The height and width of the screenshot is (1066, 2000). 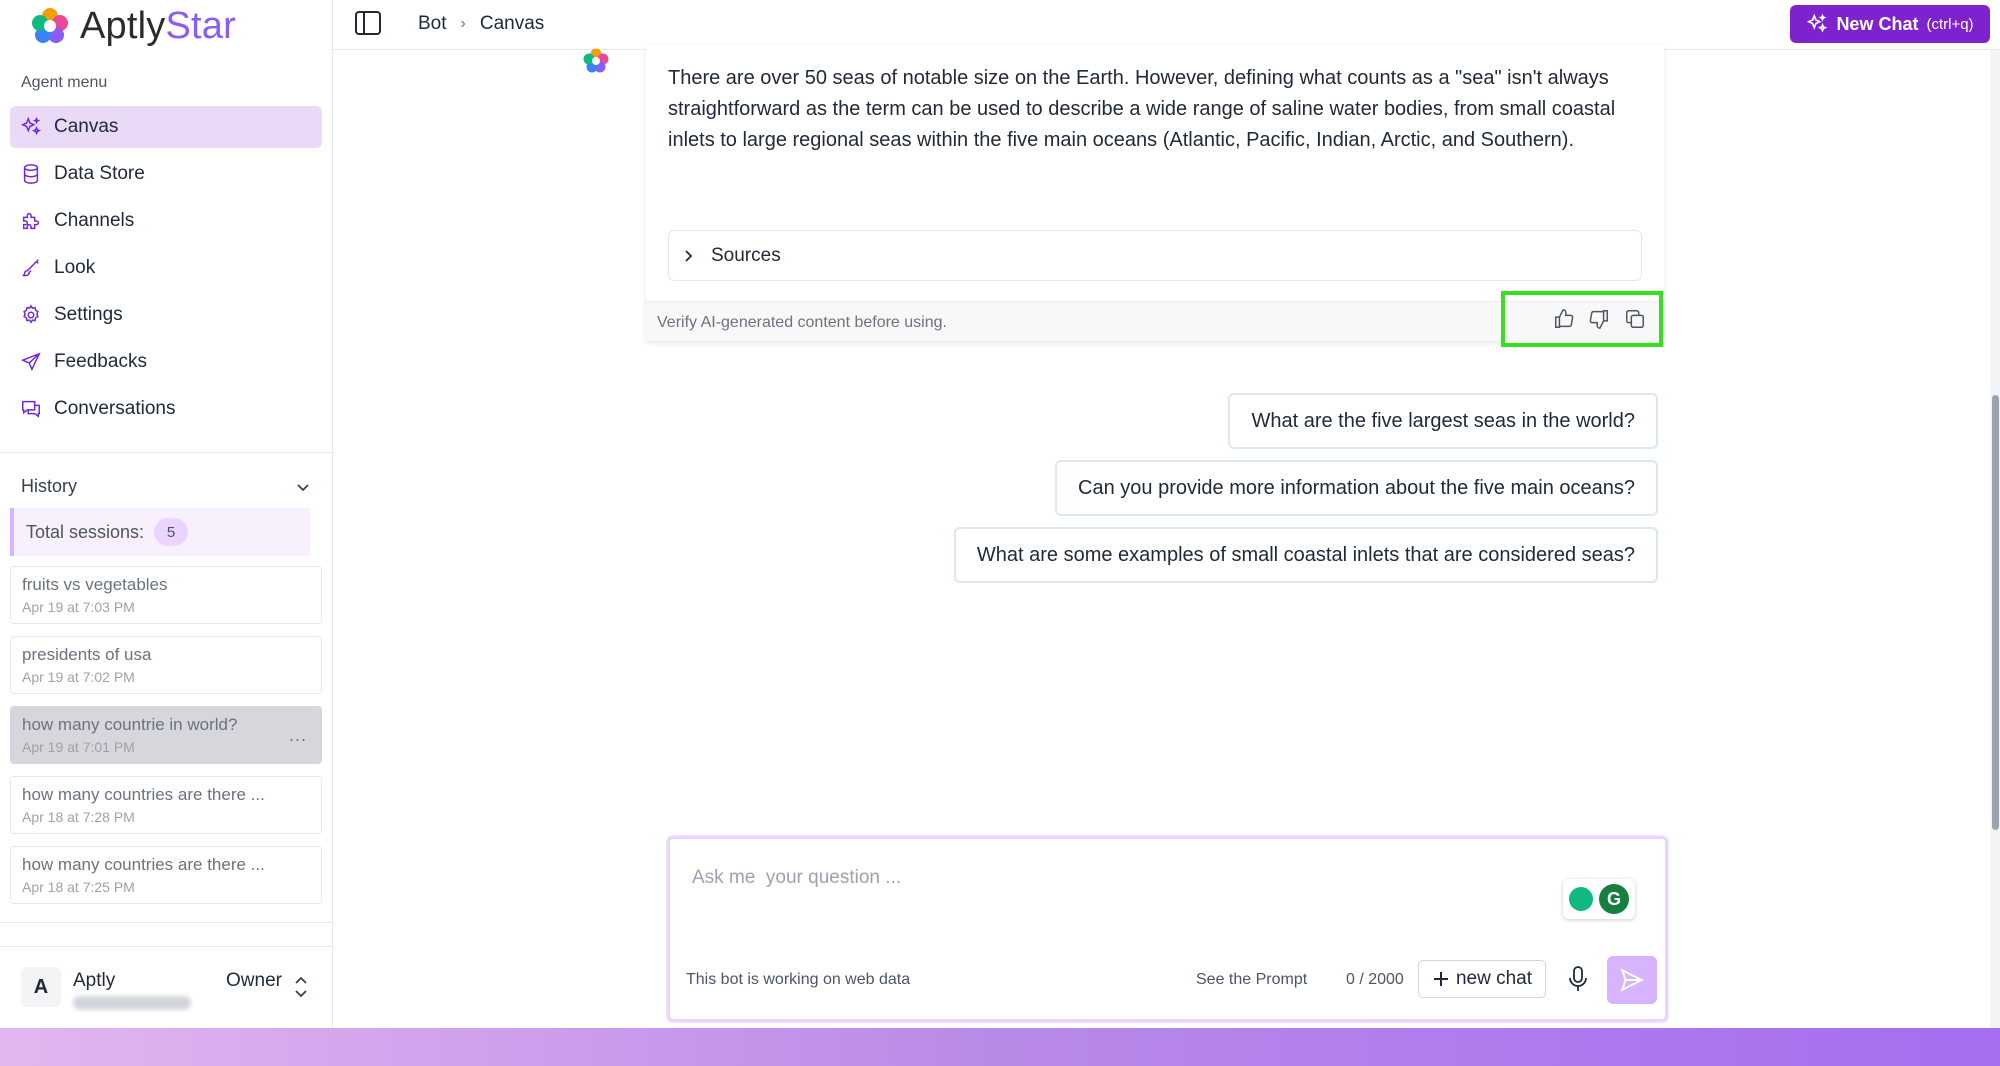 I want to click on new-chat-button: new chat, so click(x=1482, y=979).